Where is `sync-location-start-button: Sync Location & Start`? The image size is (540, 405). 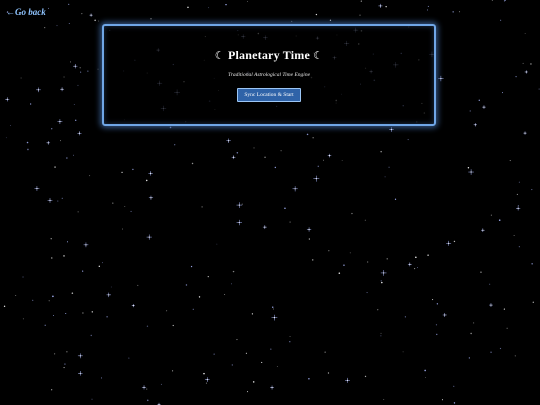
sync-location-start-button: Sync Location & Start is located at coordinates (269, 95).